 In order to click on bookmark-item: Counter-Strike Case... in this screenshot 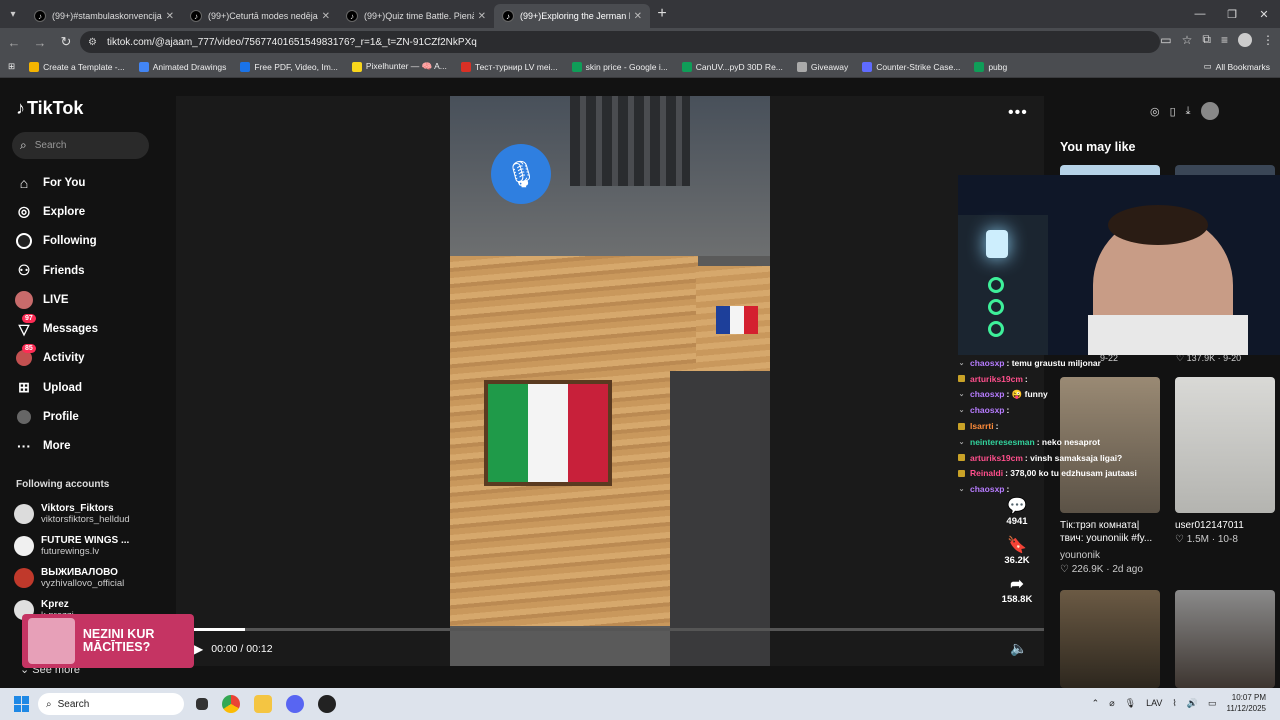, I will do `click(911, 66)`.